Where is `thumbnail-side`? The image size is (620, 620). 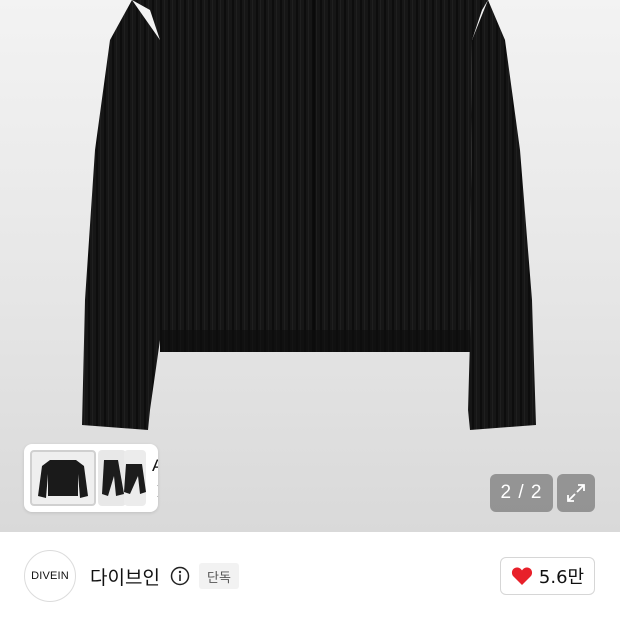
thumbnail-side is located at coordinates (112, 478).